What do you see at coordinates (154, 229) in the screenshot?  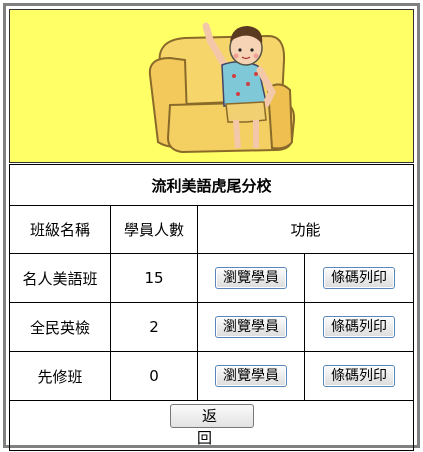 I see `header-student-count: 學員人數` at bounding box center [154, 229].